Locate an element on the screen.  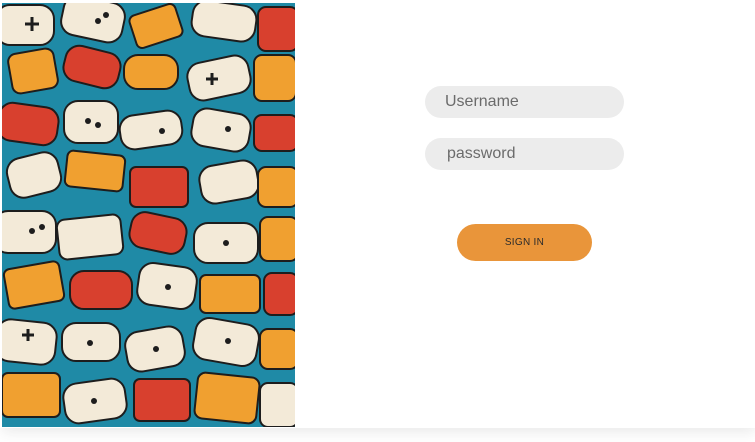
password-input is located at coordinates (524, 154).